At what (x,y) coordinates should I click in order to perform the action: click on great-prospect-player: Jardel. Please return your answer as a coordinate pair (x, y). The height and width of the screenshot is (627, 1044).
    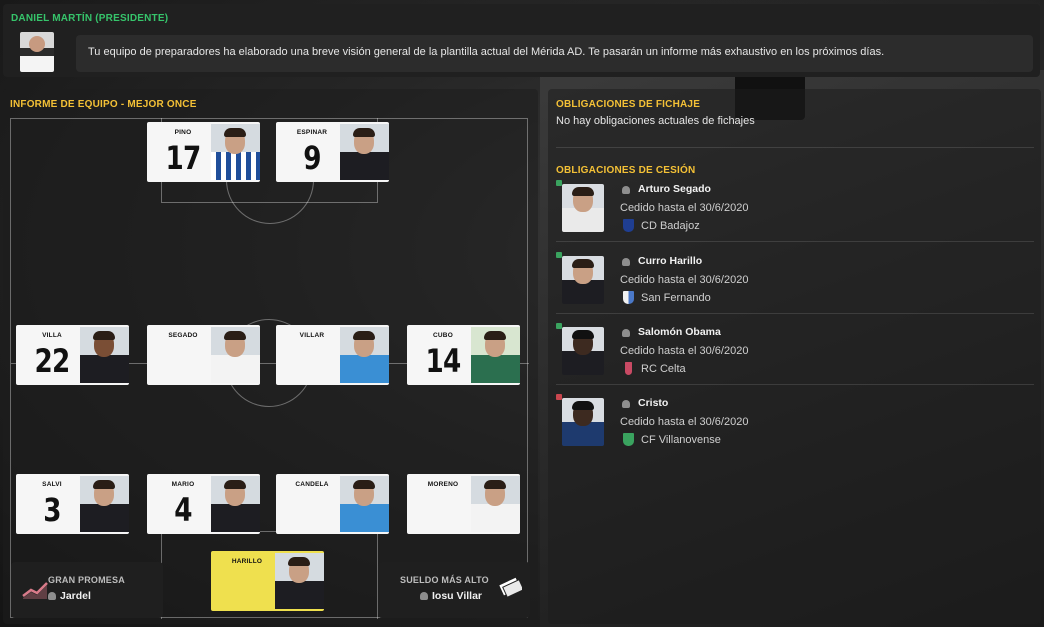
    Looking at the image, I should click on (69, 596).